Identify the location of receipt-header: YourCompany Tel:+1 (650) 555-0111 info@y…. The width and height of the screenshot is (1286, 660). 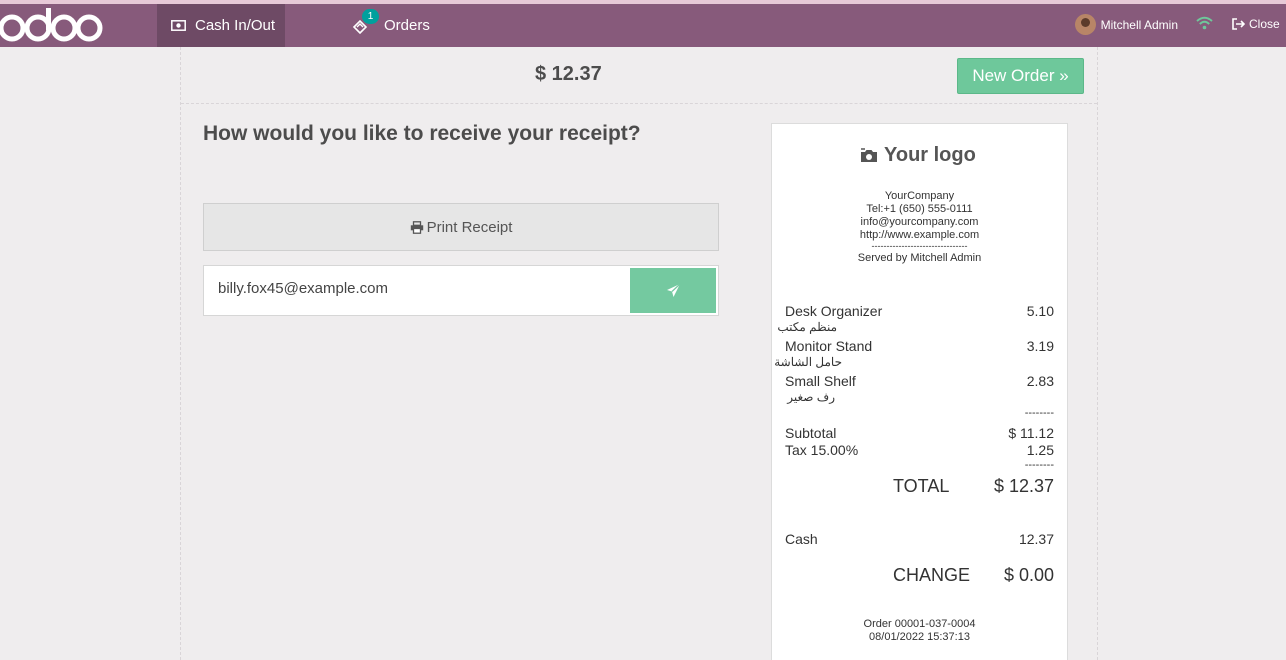
(919, 227).